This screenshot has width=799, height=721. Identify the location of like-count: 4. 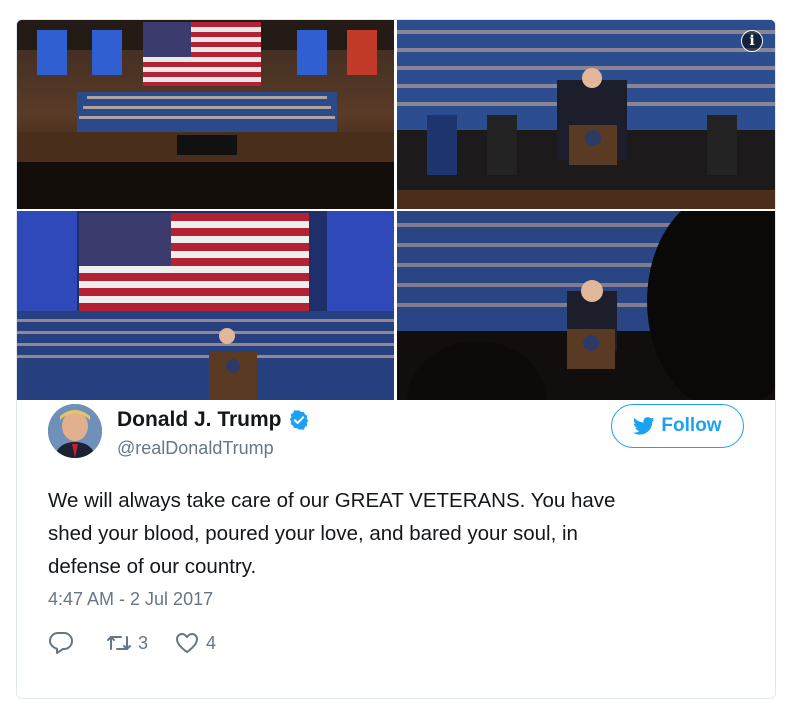
(211, 642).